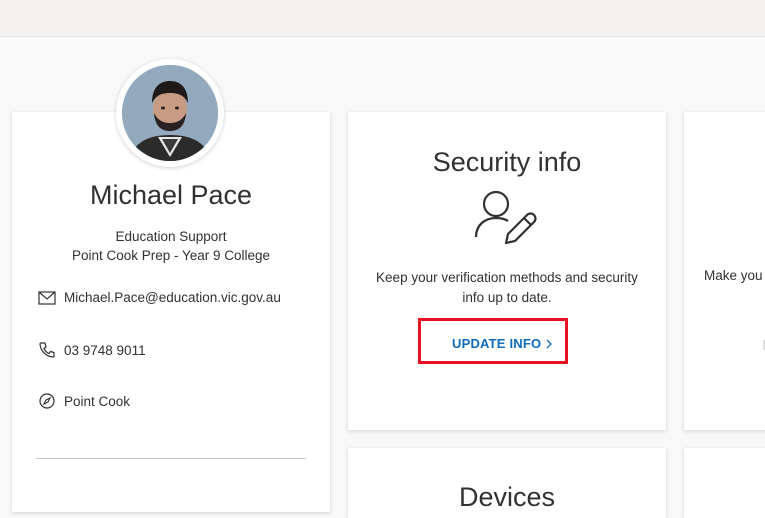  I want to click on partial-card-lower, so click(724, 483).